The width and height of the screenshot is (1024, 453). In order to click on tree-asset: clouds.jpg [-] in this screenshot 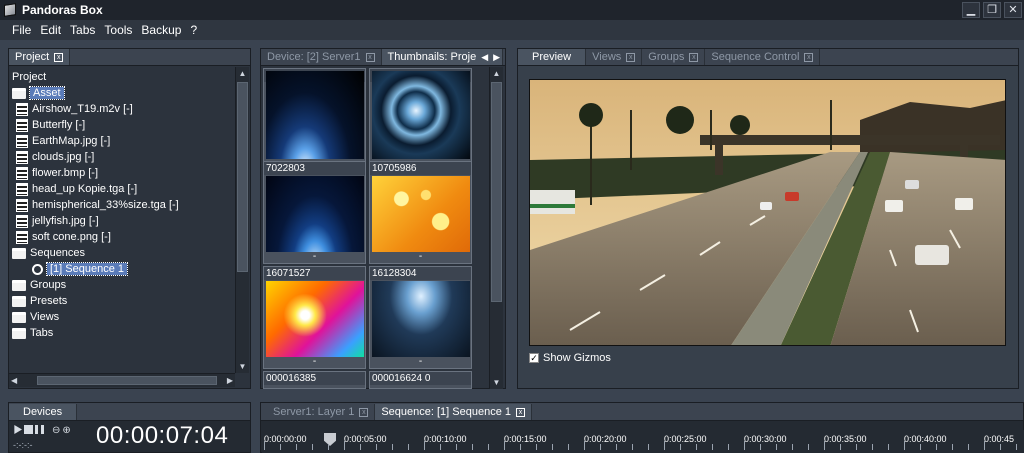, I will do `click(126, 157)`.